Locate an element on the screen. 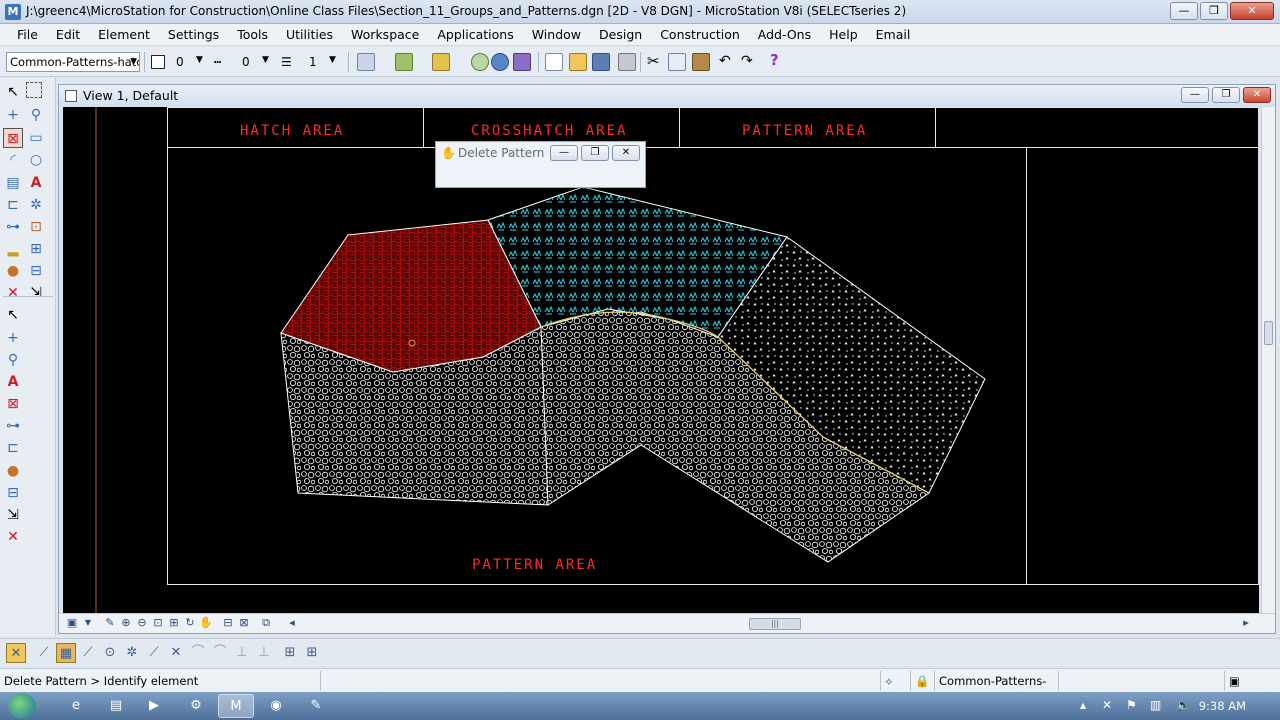 This screenshot has height=720, width=1280. view-next-icon: ⊠ is located at coordinates (244, 623).